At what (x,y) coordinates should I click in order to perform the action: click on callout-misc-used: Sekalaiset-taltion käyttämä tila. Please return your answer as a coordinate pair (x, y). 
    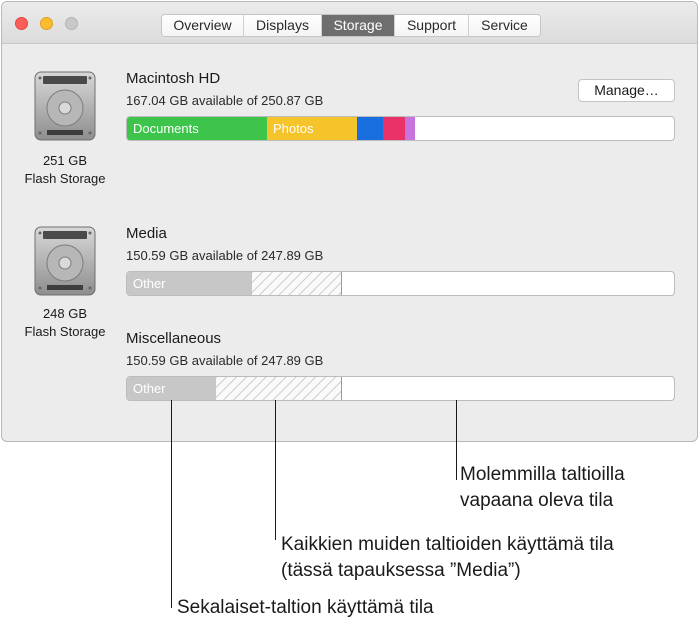
    Looking at the image, I should click on (305, 607).